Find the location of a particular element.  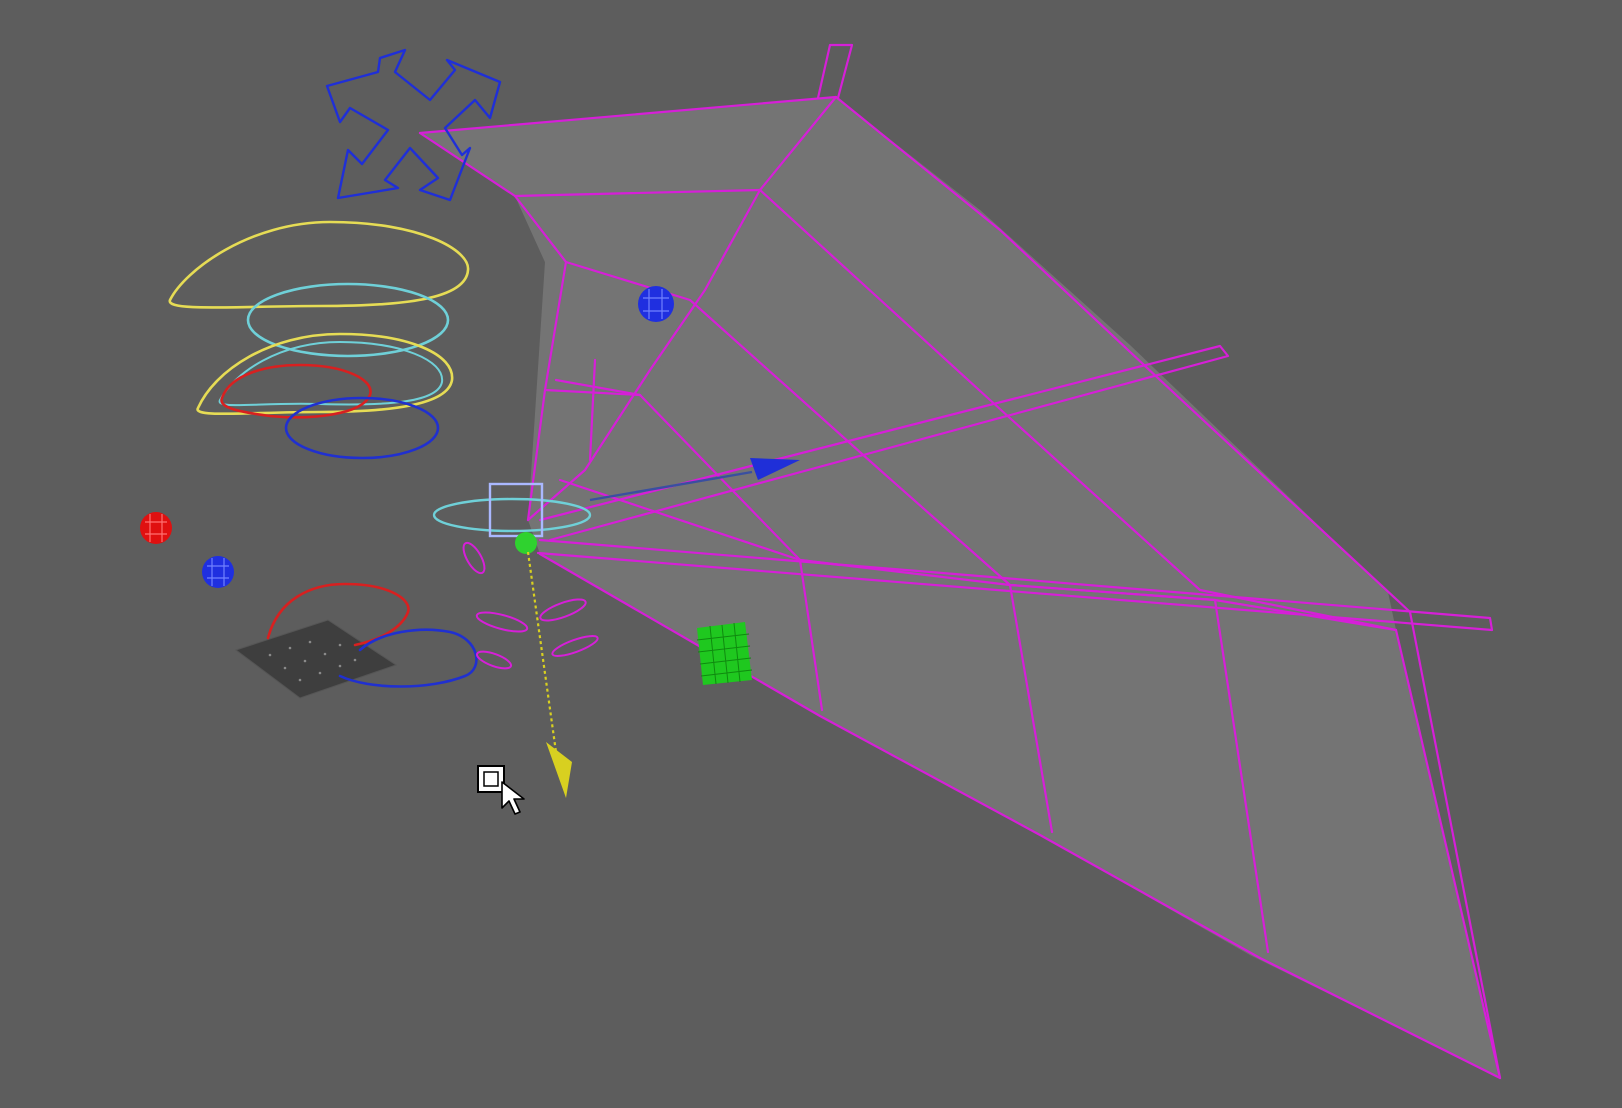

control-circles-stack is located at coordinates (319, 340).